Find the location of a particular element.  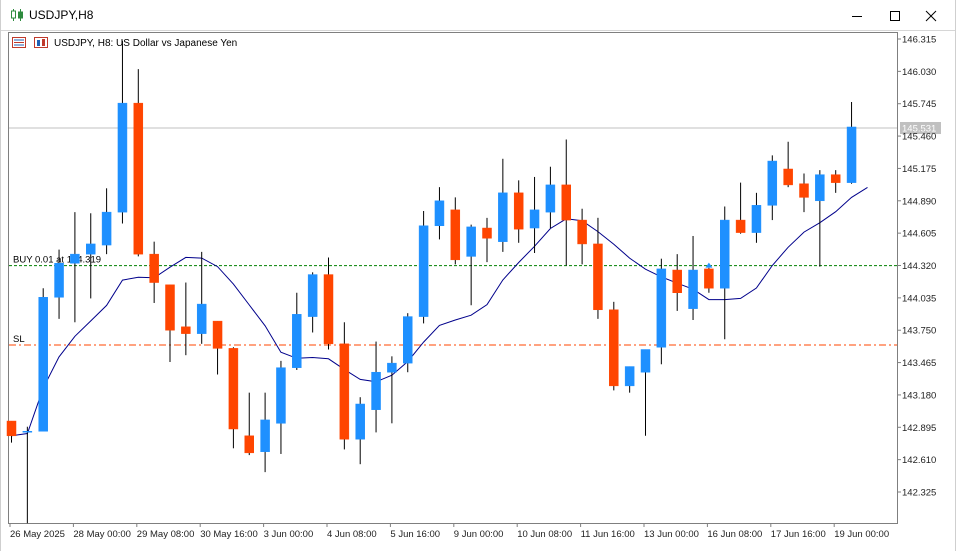

close-button is located at coordinates (931, 15).